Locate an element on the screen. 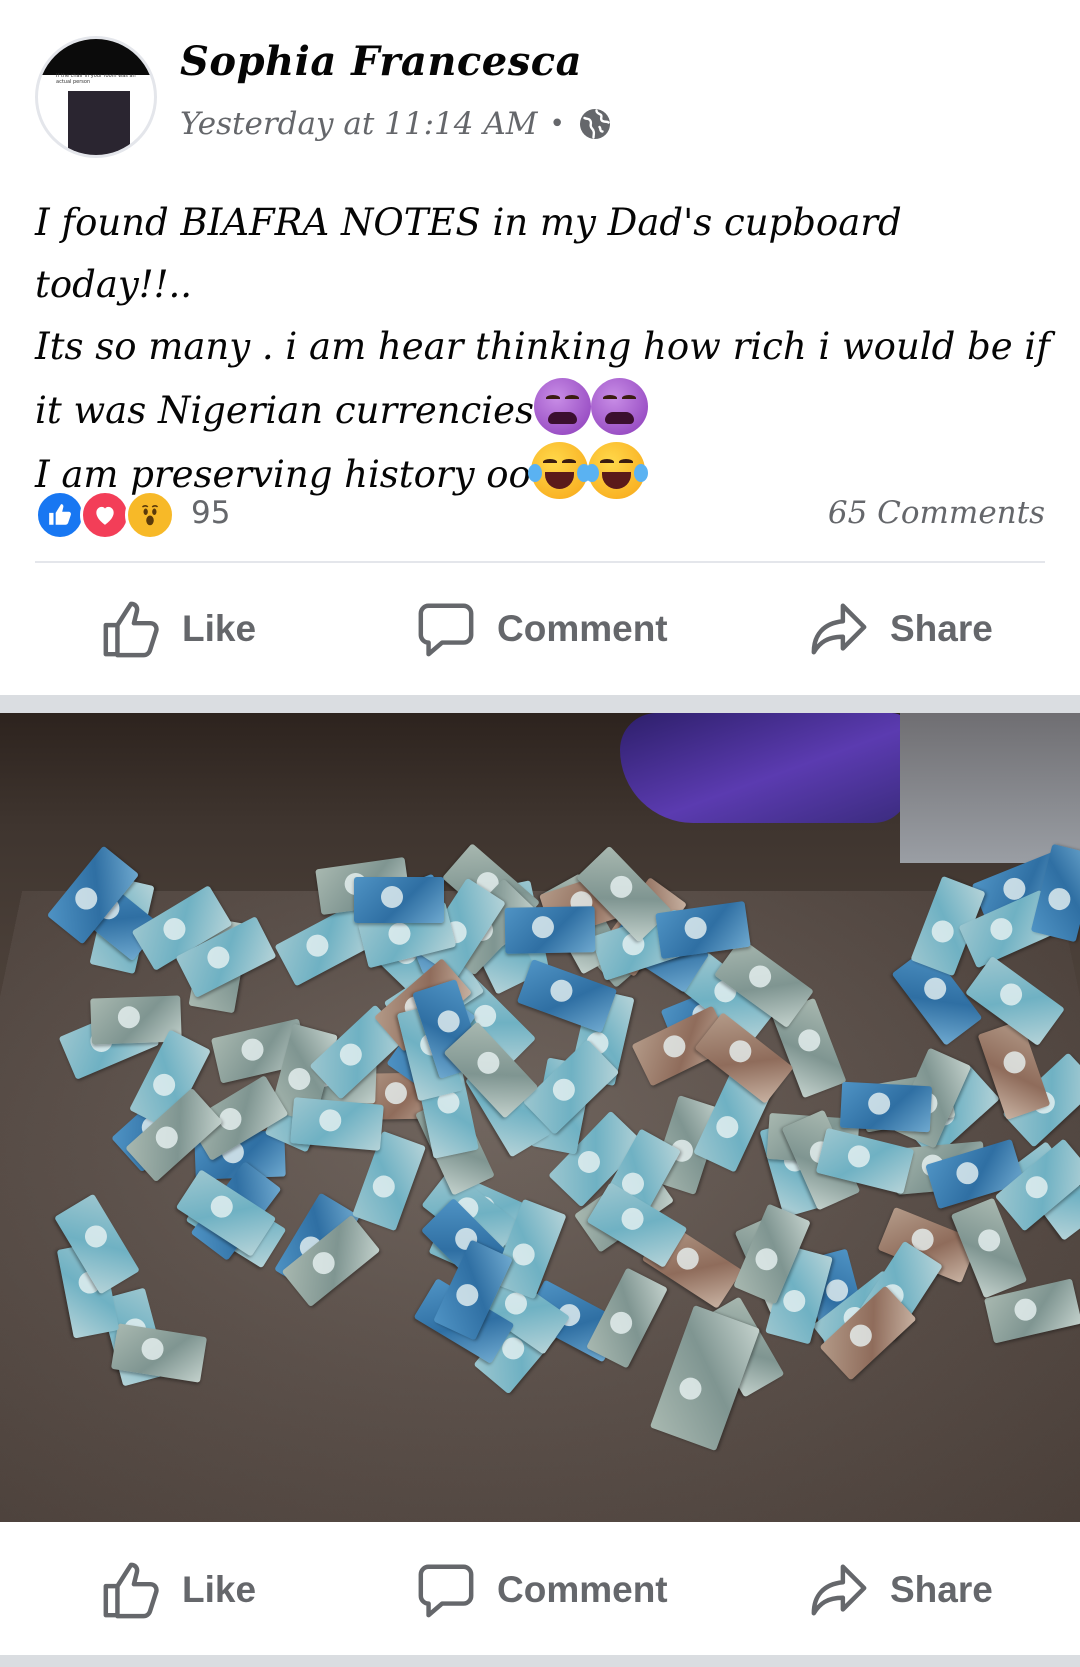 The width and height of the screenshot is (1080, 1667). photo-actions: Like Comment Share is located at coordinates (540, 1590).